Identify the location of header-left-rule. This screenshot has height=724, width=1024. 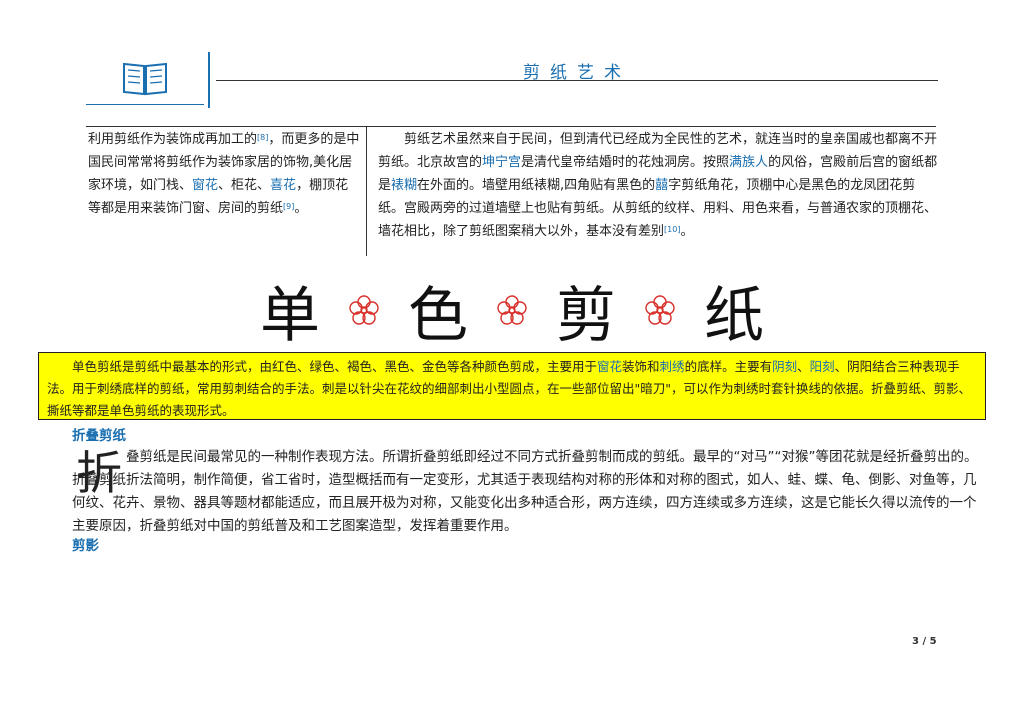
(145, 104).